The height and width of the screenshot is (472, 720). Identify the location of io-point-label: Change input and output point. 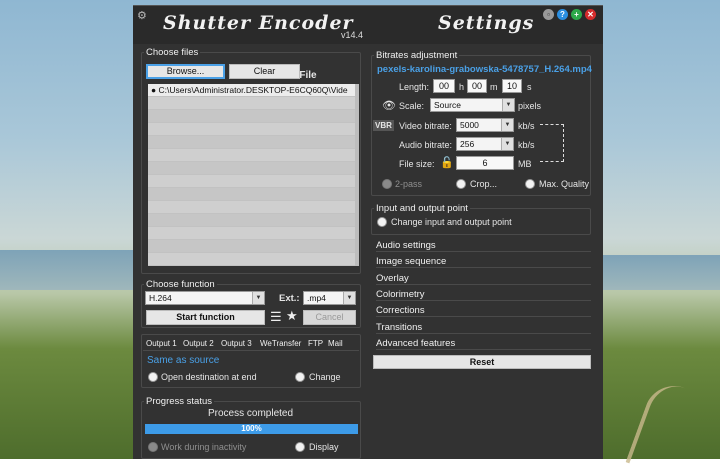
(451, 222).